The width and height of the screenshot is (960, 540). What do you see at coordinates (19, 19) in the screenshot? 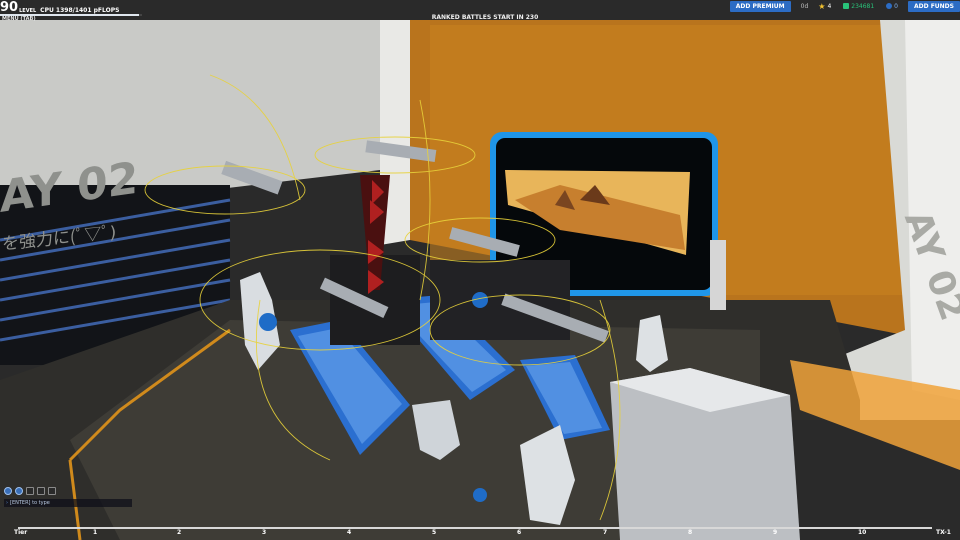
I see `menu-tab-button: MENU (TAB)` at bounding box center [19, 19].